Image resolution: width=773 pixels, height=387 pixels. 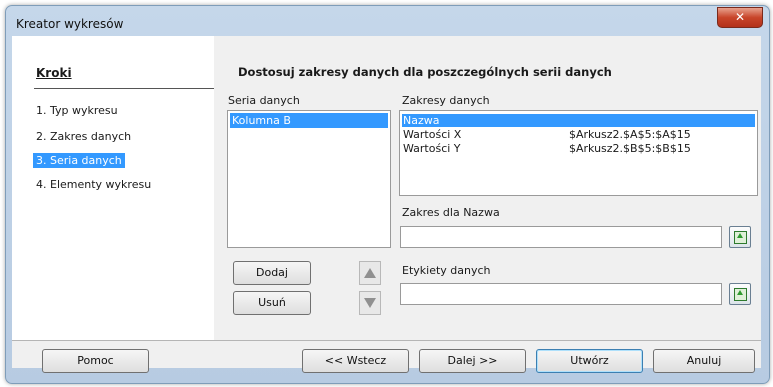 I want to click on range-for-name-input, so click(x=561, y=237).